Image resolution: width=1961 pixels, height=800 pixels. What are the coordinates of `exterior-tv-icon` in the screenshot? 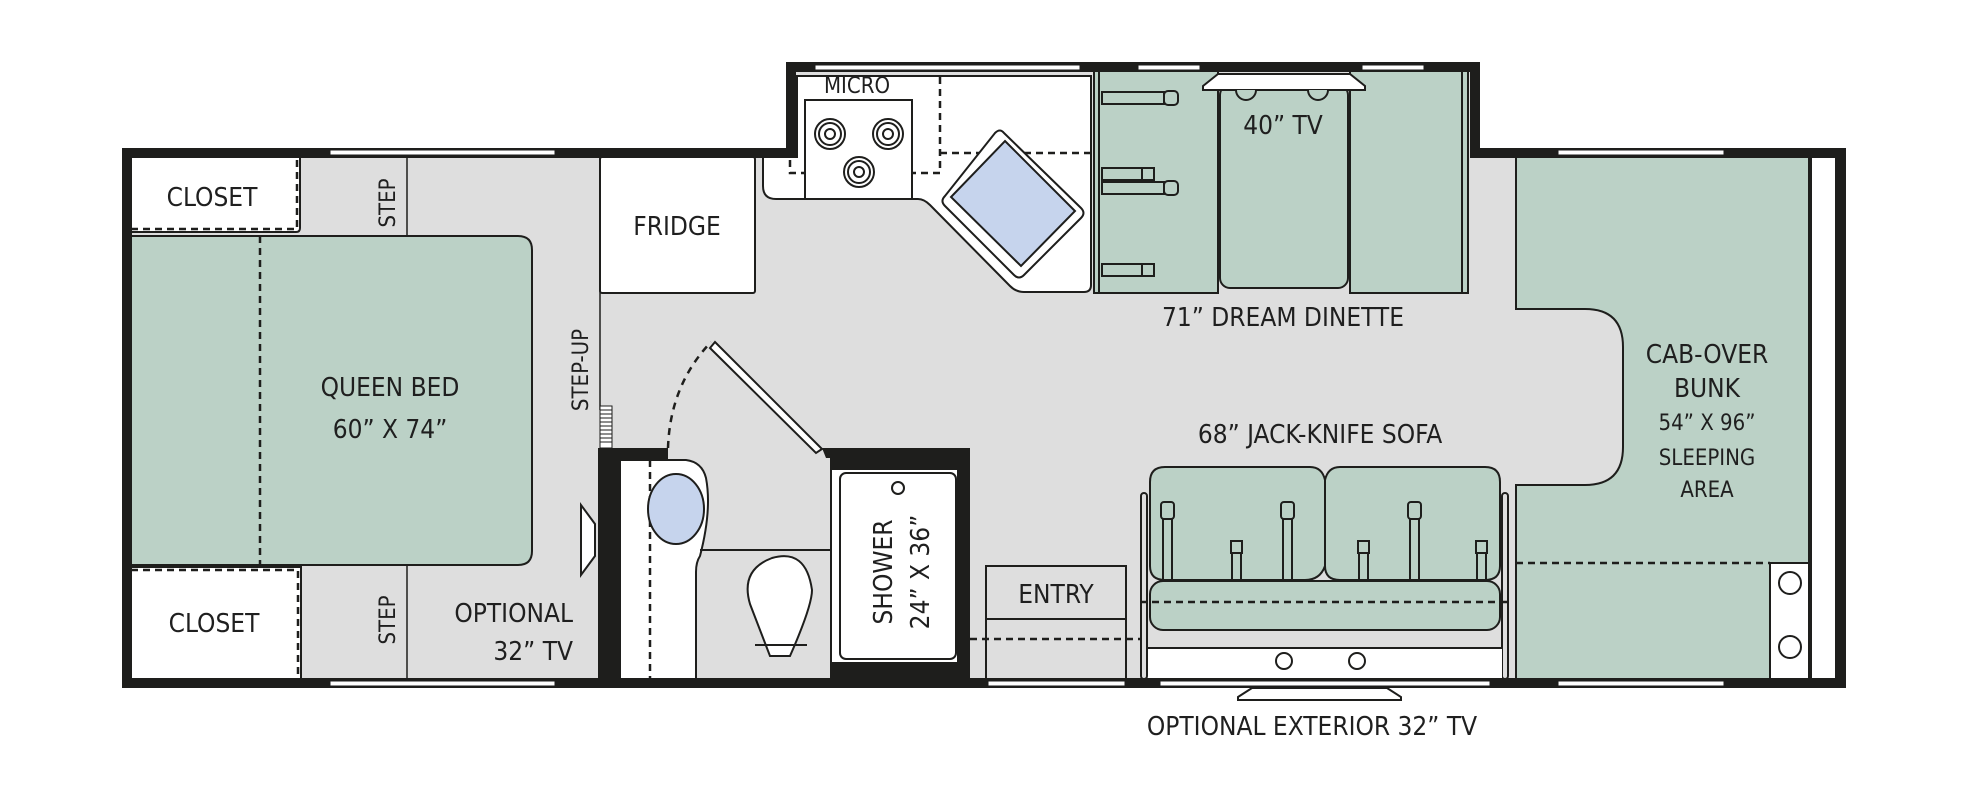 It's located at (1319, 694).